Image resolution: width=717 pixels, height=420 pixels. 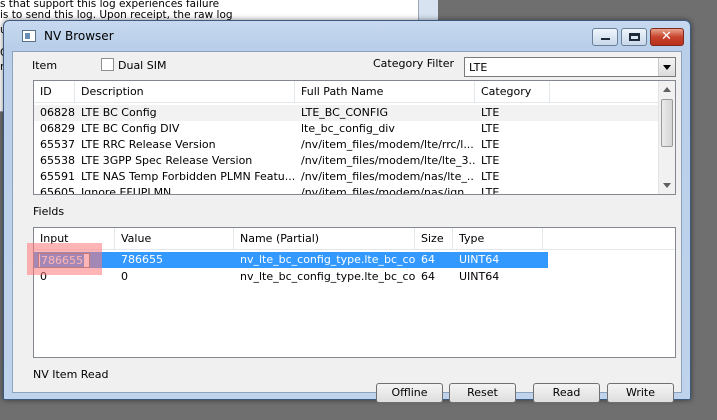 I want to click on table-cell: Ignore EFUPLMN, so click(x=126, y=190).